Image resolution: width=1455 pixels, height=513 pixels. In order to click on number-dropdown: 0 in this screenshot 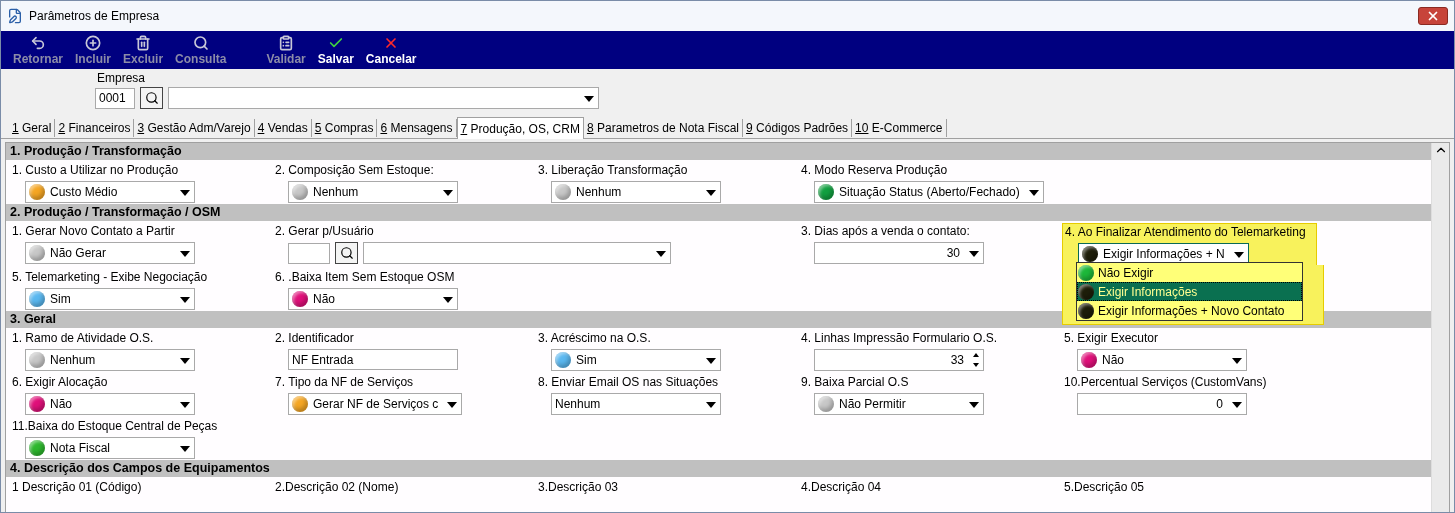, I will do `click(1162, 404)`.